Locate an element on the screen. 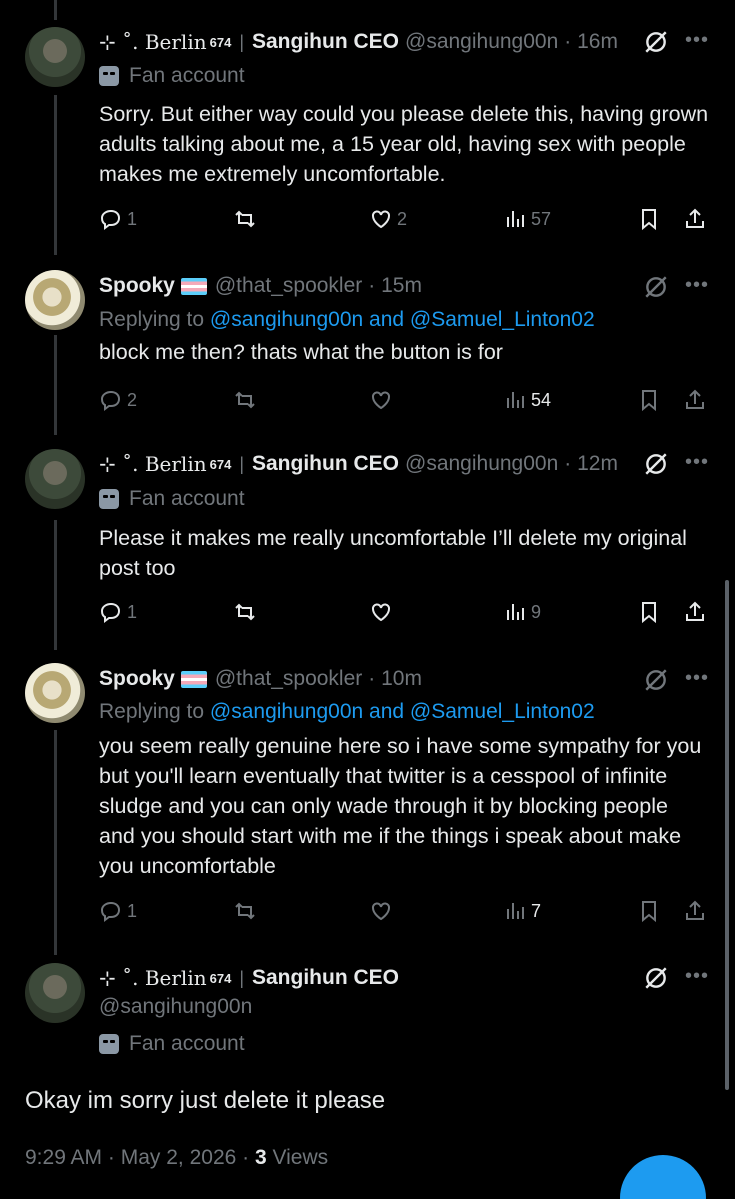 The image size is (735, 1199). timestamp: · 12m is located at coordinates (591, 464).